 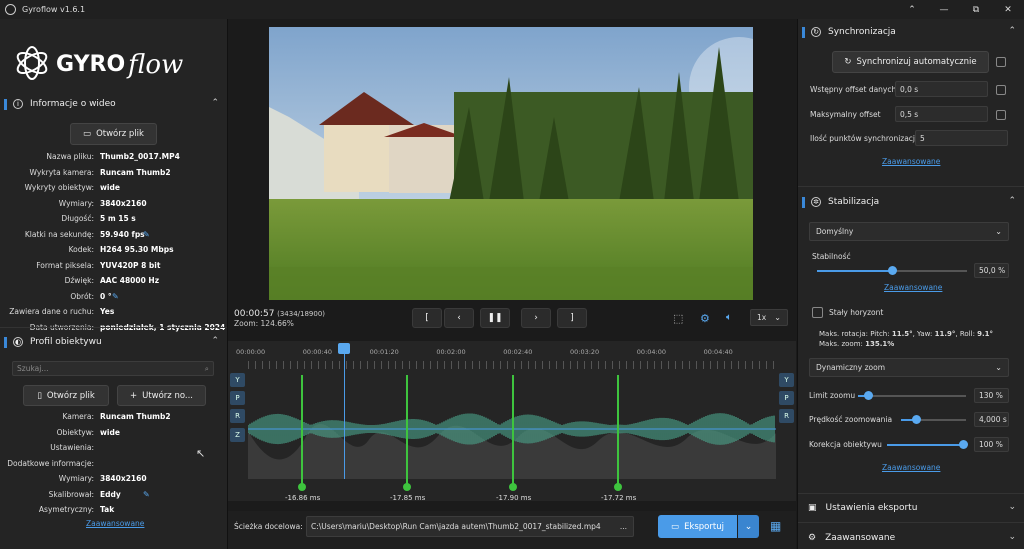 What do you see at coordinates (237, 380) in the screenshot?
I see `yaw-toggle: Y` at bounding box center [237, 380].